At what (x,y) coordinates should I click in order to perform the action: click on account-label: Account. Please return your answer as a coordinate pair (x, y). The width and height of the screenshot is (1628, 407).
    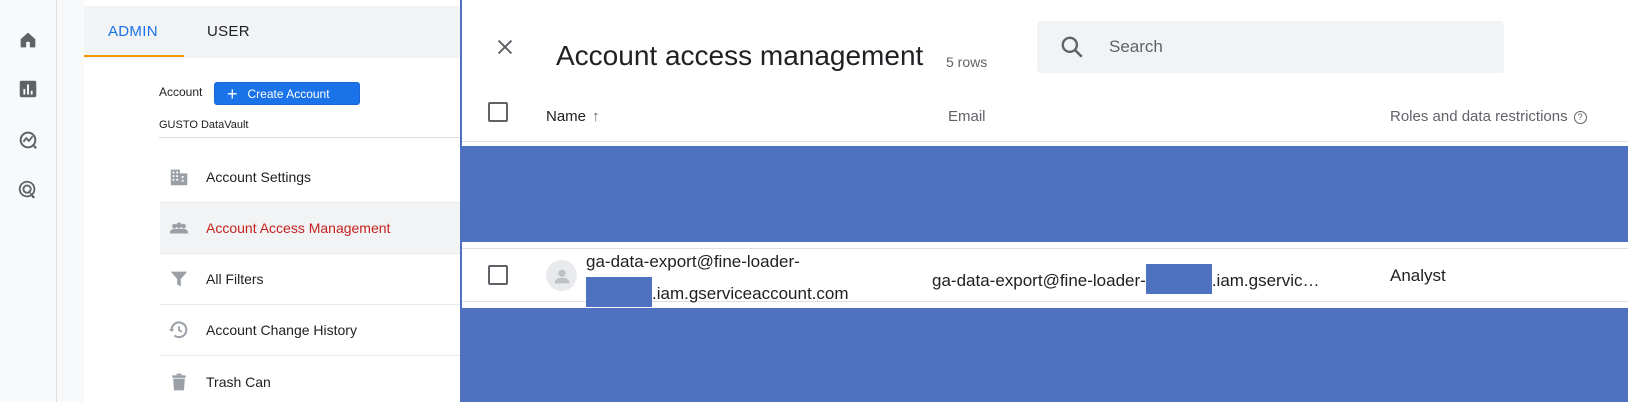
    Looking at the image, I should click on (181, 92).